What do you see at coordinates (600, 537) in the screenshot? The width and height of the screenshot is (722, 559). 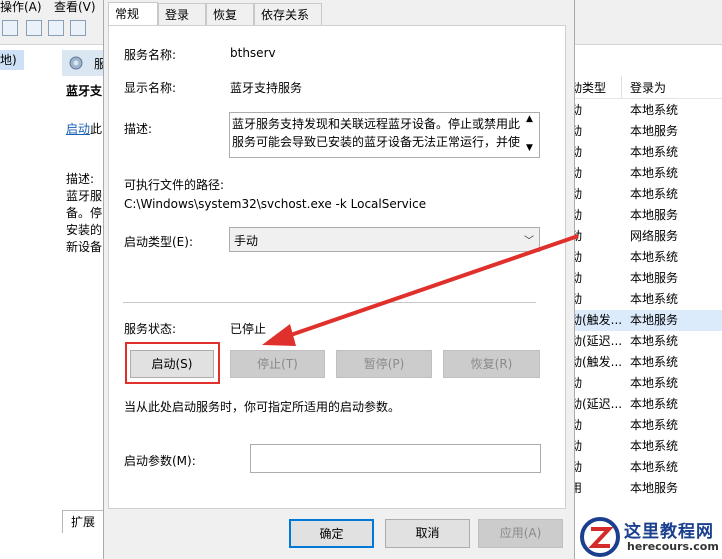 I see `watermark-logo-icon` at bounding box center [600, 537].